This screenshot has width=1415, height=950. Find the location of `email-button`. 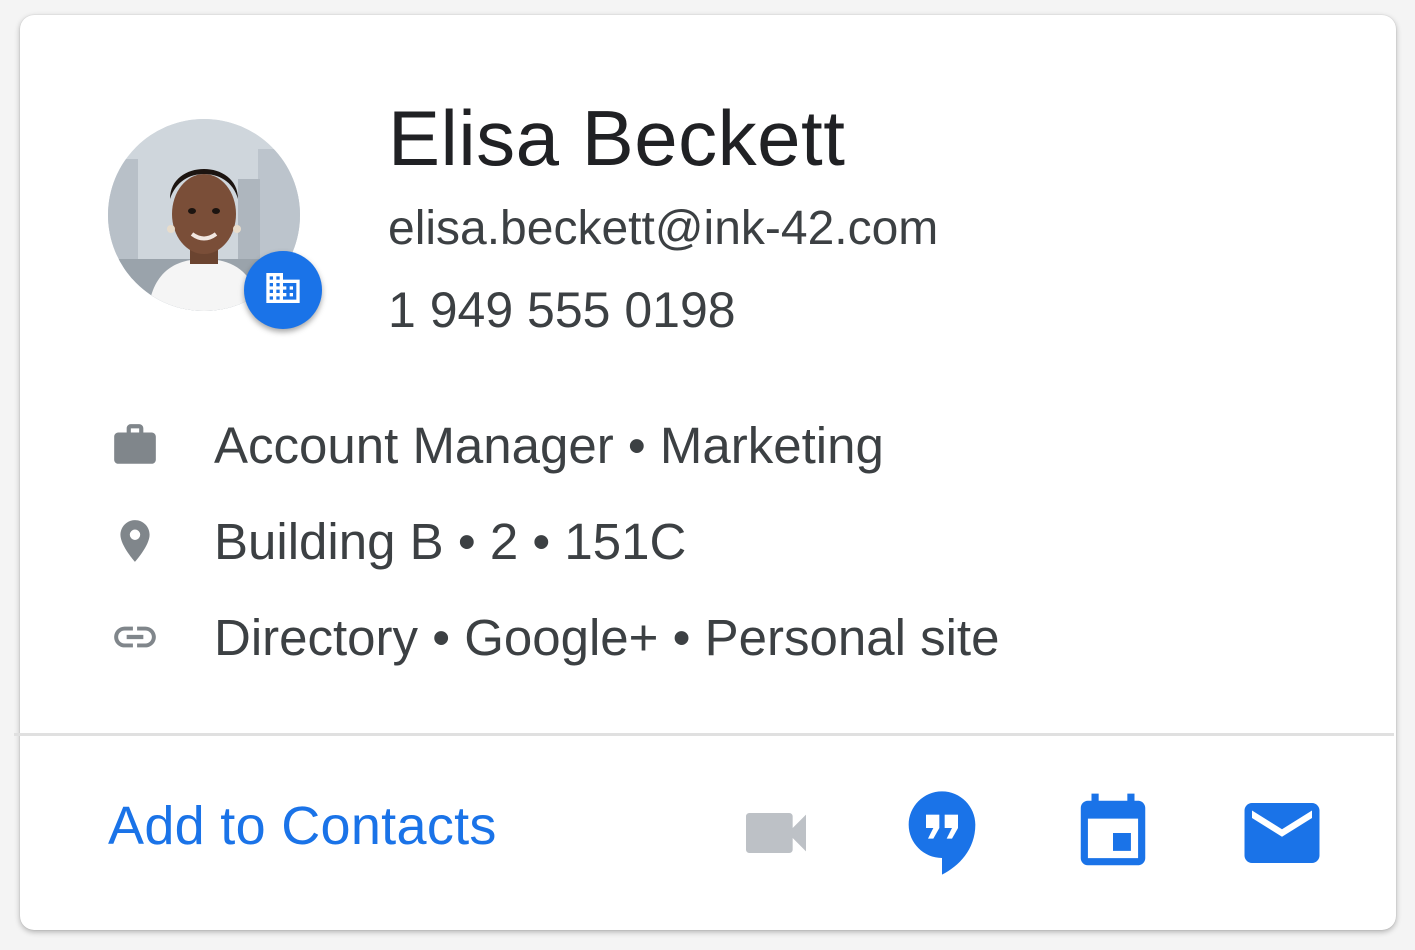

email-button is located at coordinates (1282, 835).